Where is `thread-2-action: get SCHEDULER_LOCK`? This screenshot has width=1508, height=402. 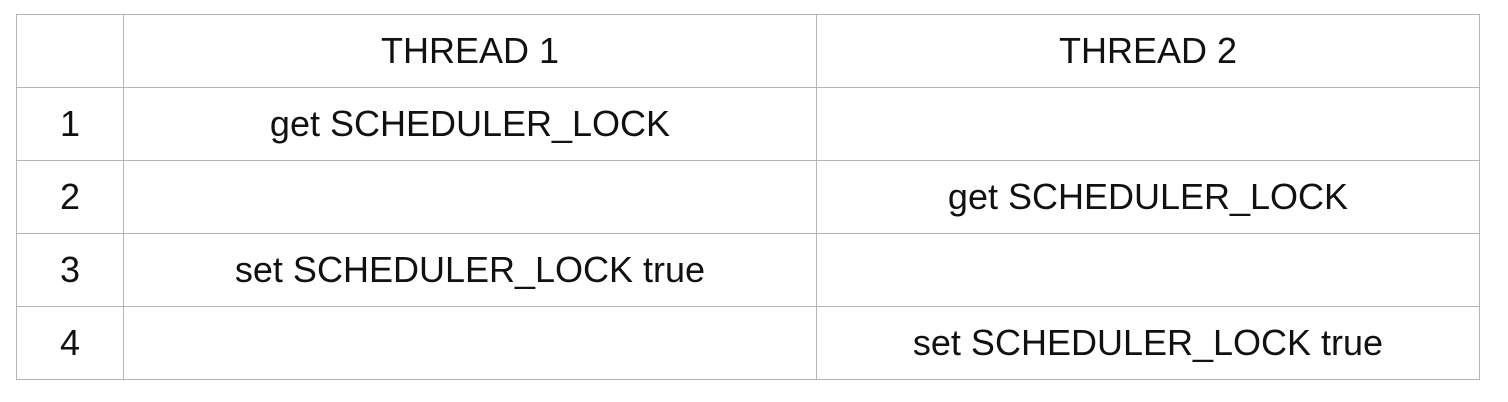
thread-2-action: get SCHEDULER_LOCK is located at coordinates (1148, 197).